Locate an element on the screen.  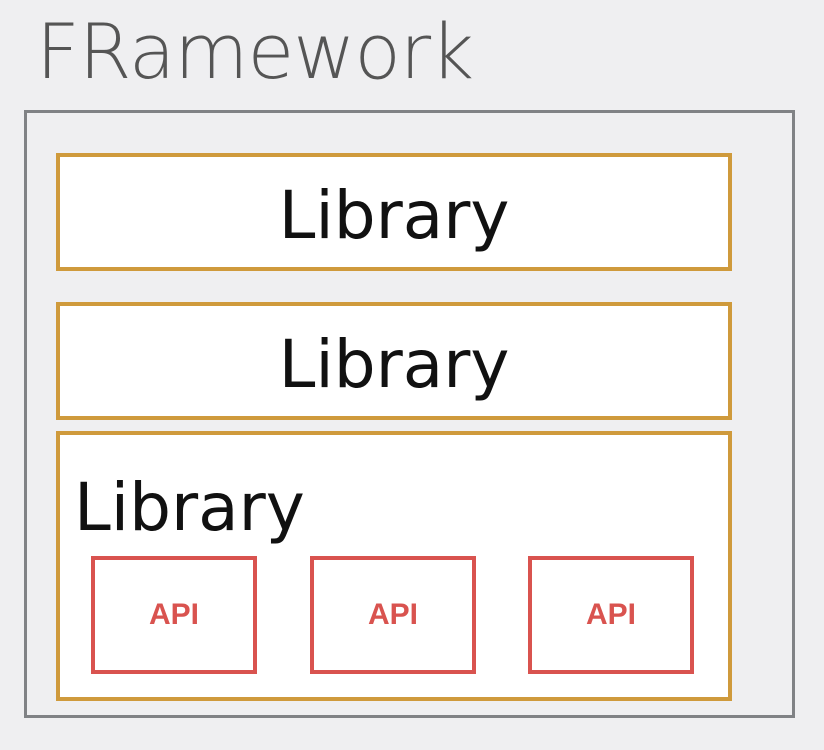
framework-title: FRamework is located at coordinates (255, 51).